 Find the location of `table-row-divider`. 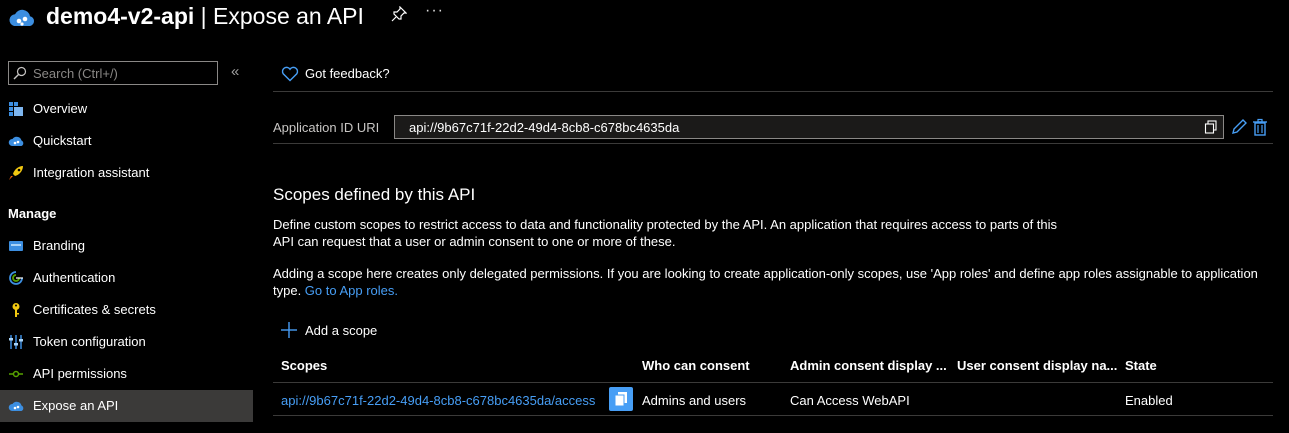

table-row-divider is located at coordinates (773, 415).